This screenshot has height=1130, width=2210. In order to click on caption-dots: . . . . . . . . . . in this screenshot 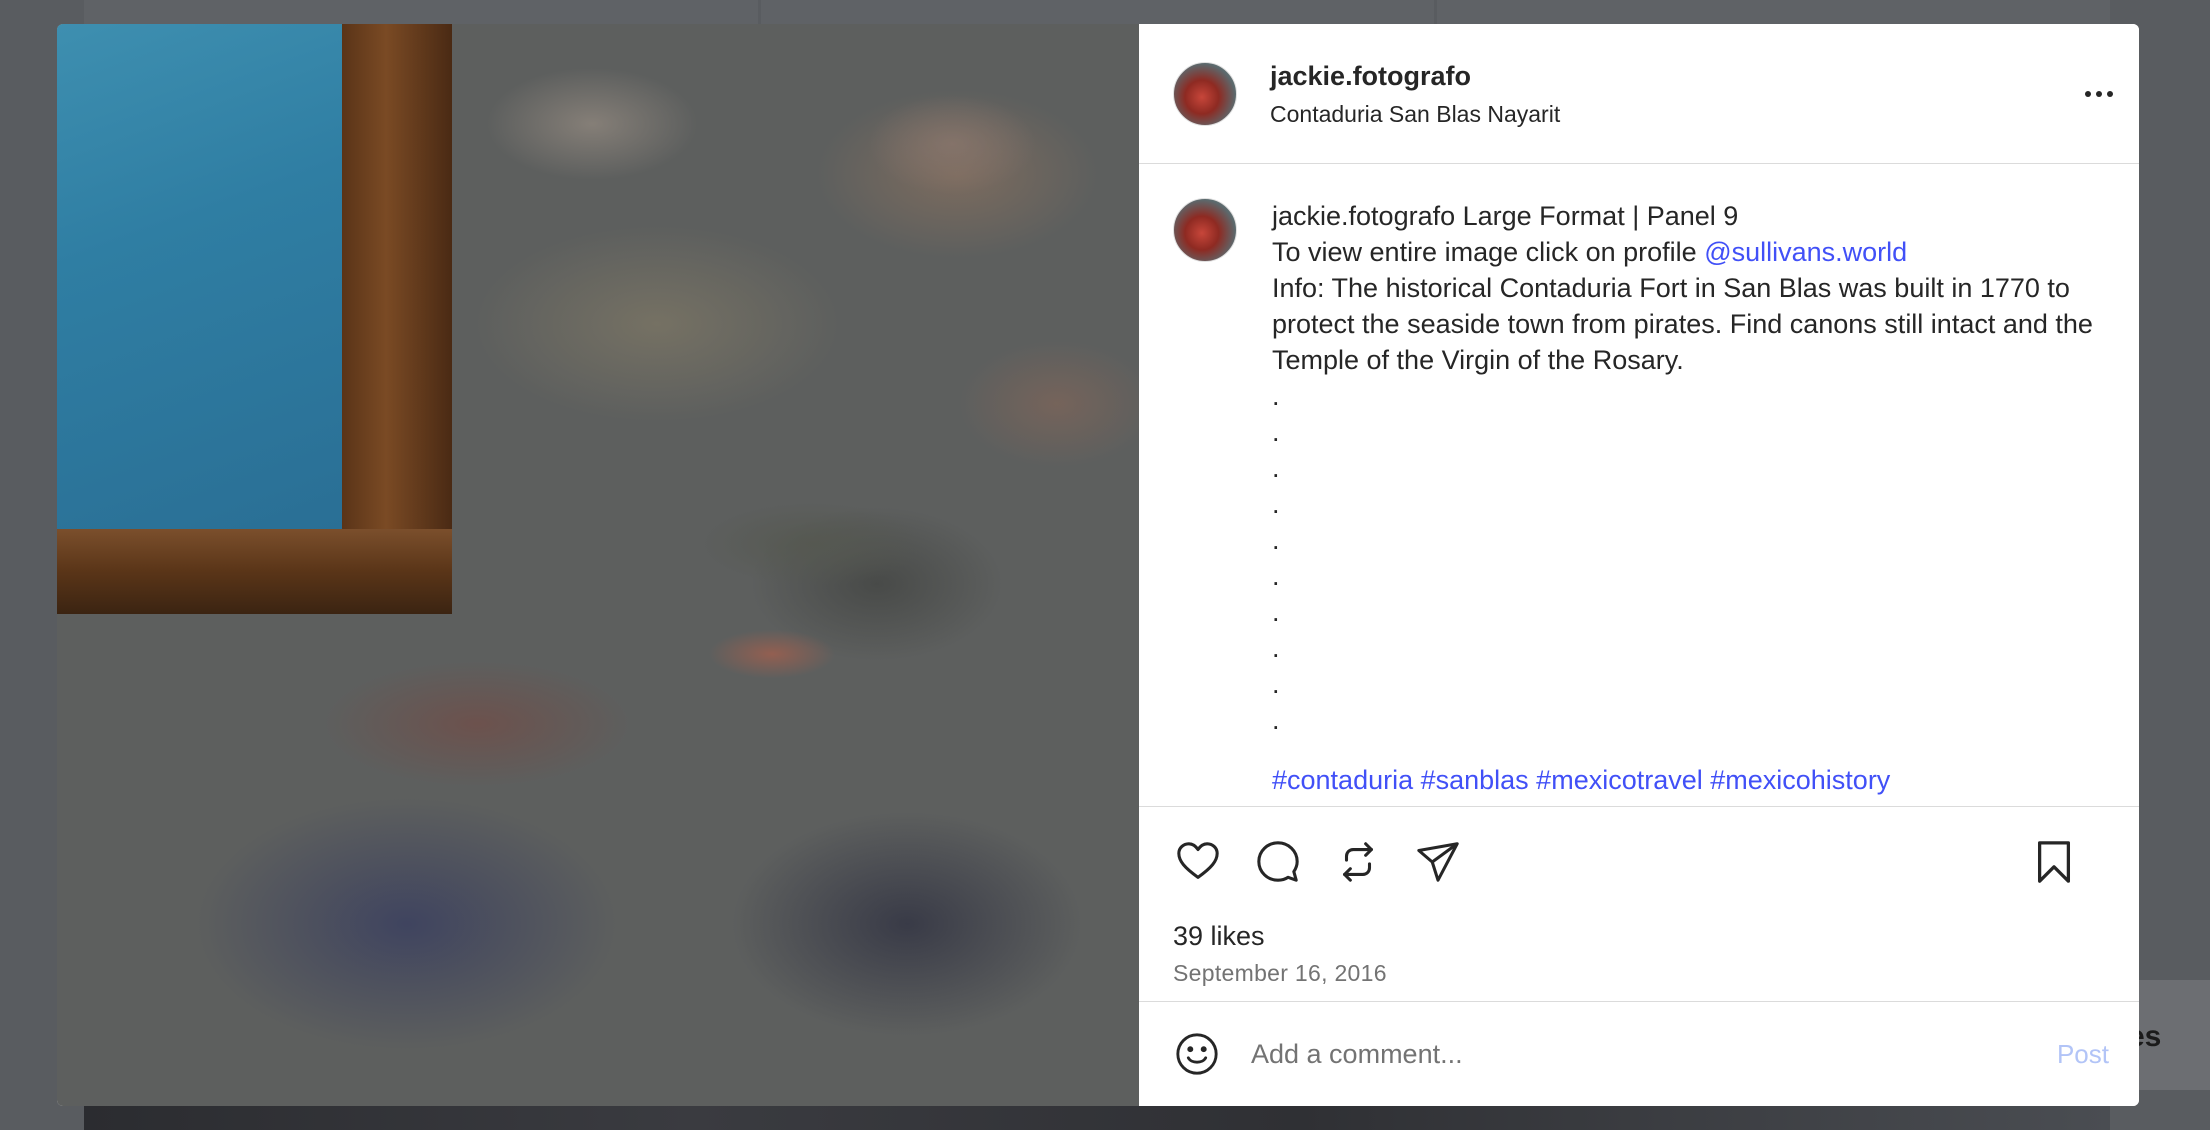, I will do `click(1687, 558)`.